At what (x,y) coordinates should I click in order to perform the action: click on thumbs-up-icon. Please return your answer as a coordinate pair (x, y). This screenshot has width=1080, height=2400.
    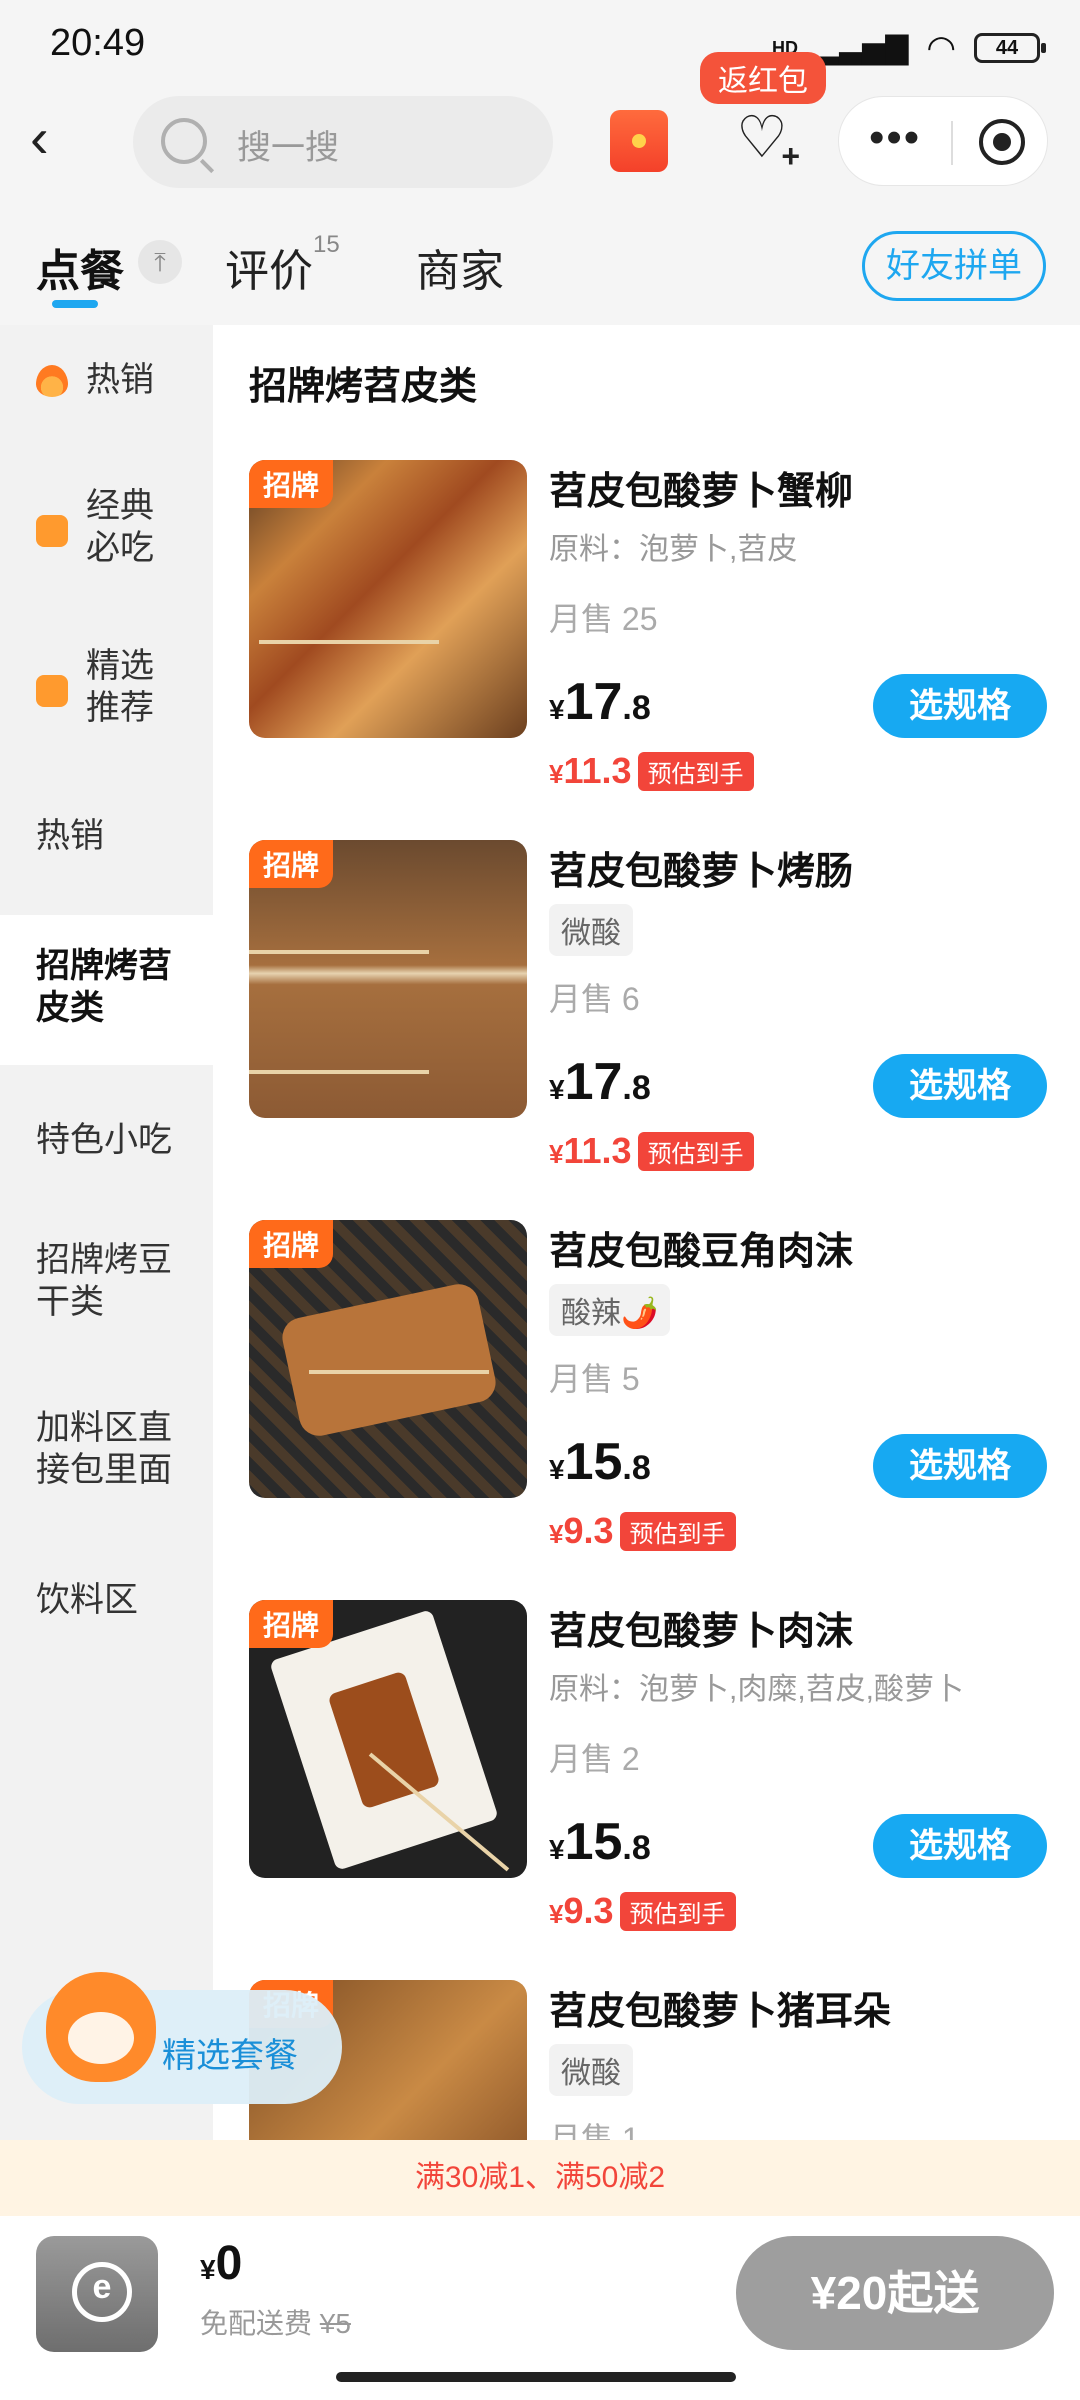
    Looking at the image, I should click on (52, 531).